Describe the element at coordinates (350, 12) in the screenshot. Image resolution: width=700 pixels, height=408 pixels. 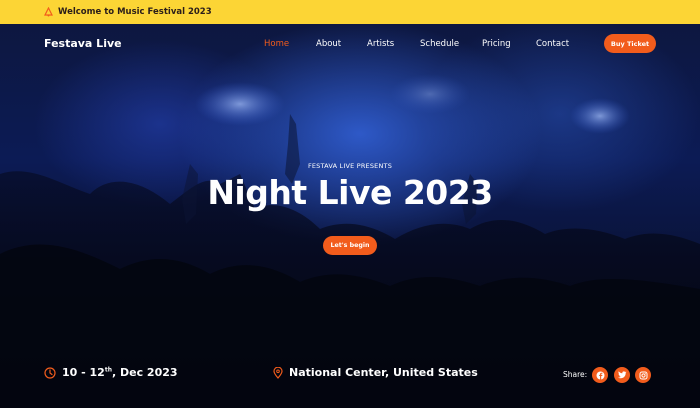
I see `announcement-bar: Welcome to Music Festival 2023` at that location.